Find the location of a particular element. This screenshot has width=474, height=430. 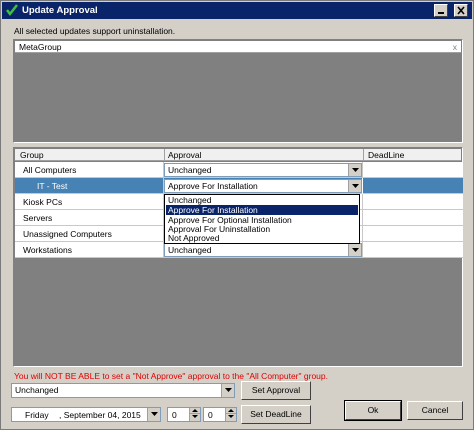

table-row: All Computers Unchanged is located at coordinates (239, 170).